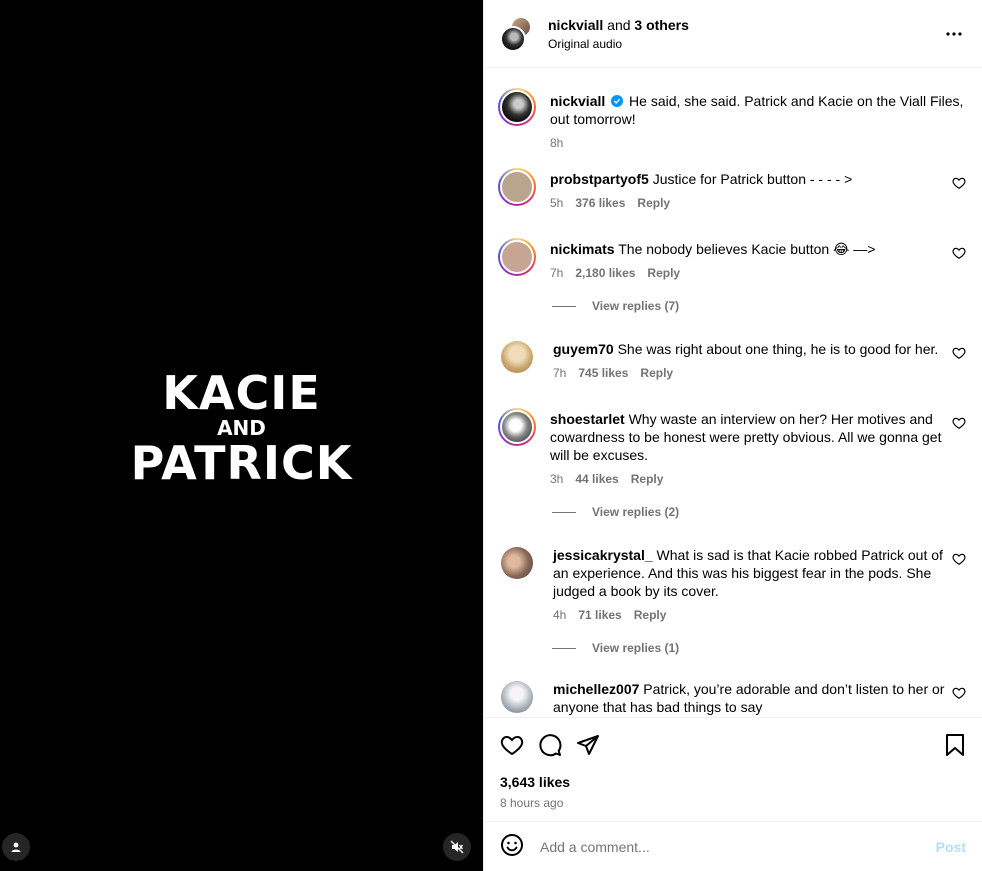 The width and height of the screenshot is (982, 871). I want to click on comment-username: nickimats, so click(582, 249).